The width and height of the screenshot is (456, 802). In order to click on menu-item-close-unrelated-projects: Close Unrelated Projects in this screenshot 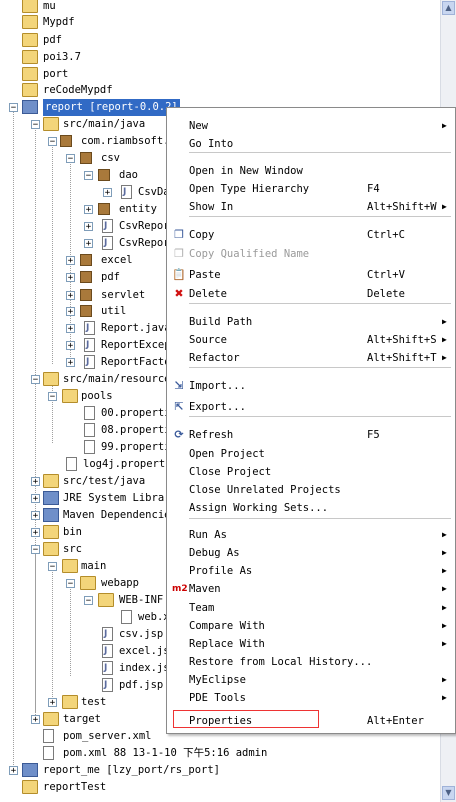, I will do `click(311, 490)`.